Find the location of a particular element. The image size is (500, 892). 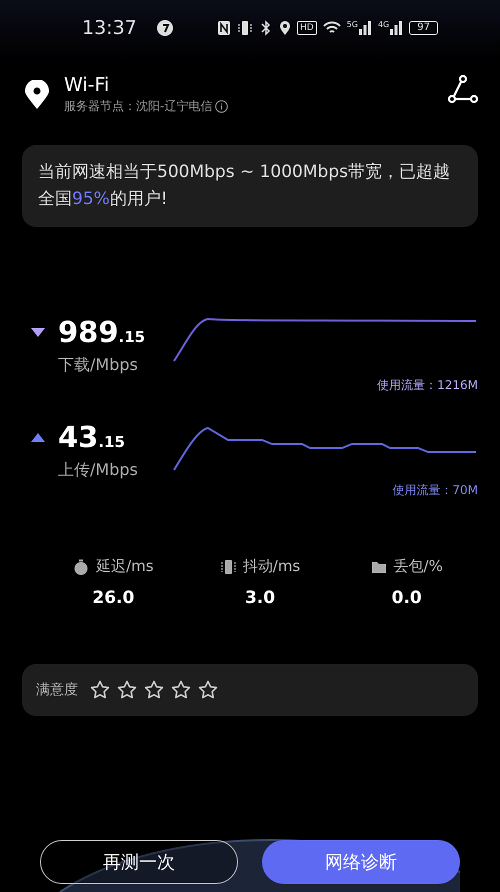

clock: 13:37 is located at coordinates (109, 28).